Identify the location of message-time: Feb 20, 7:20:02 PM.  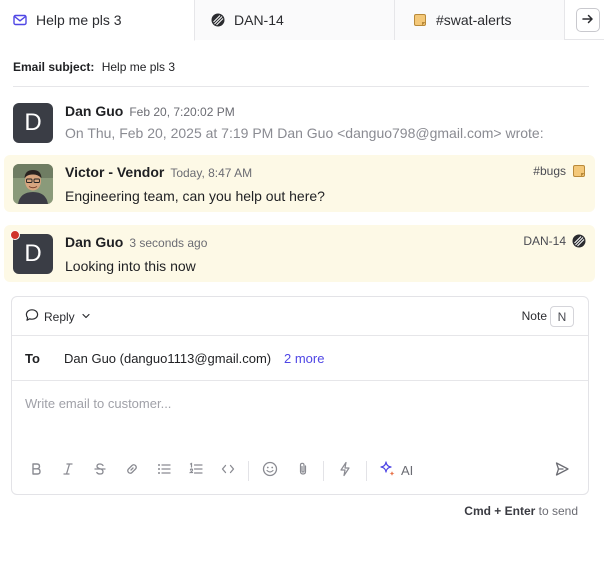
(182, 112).